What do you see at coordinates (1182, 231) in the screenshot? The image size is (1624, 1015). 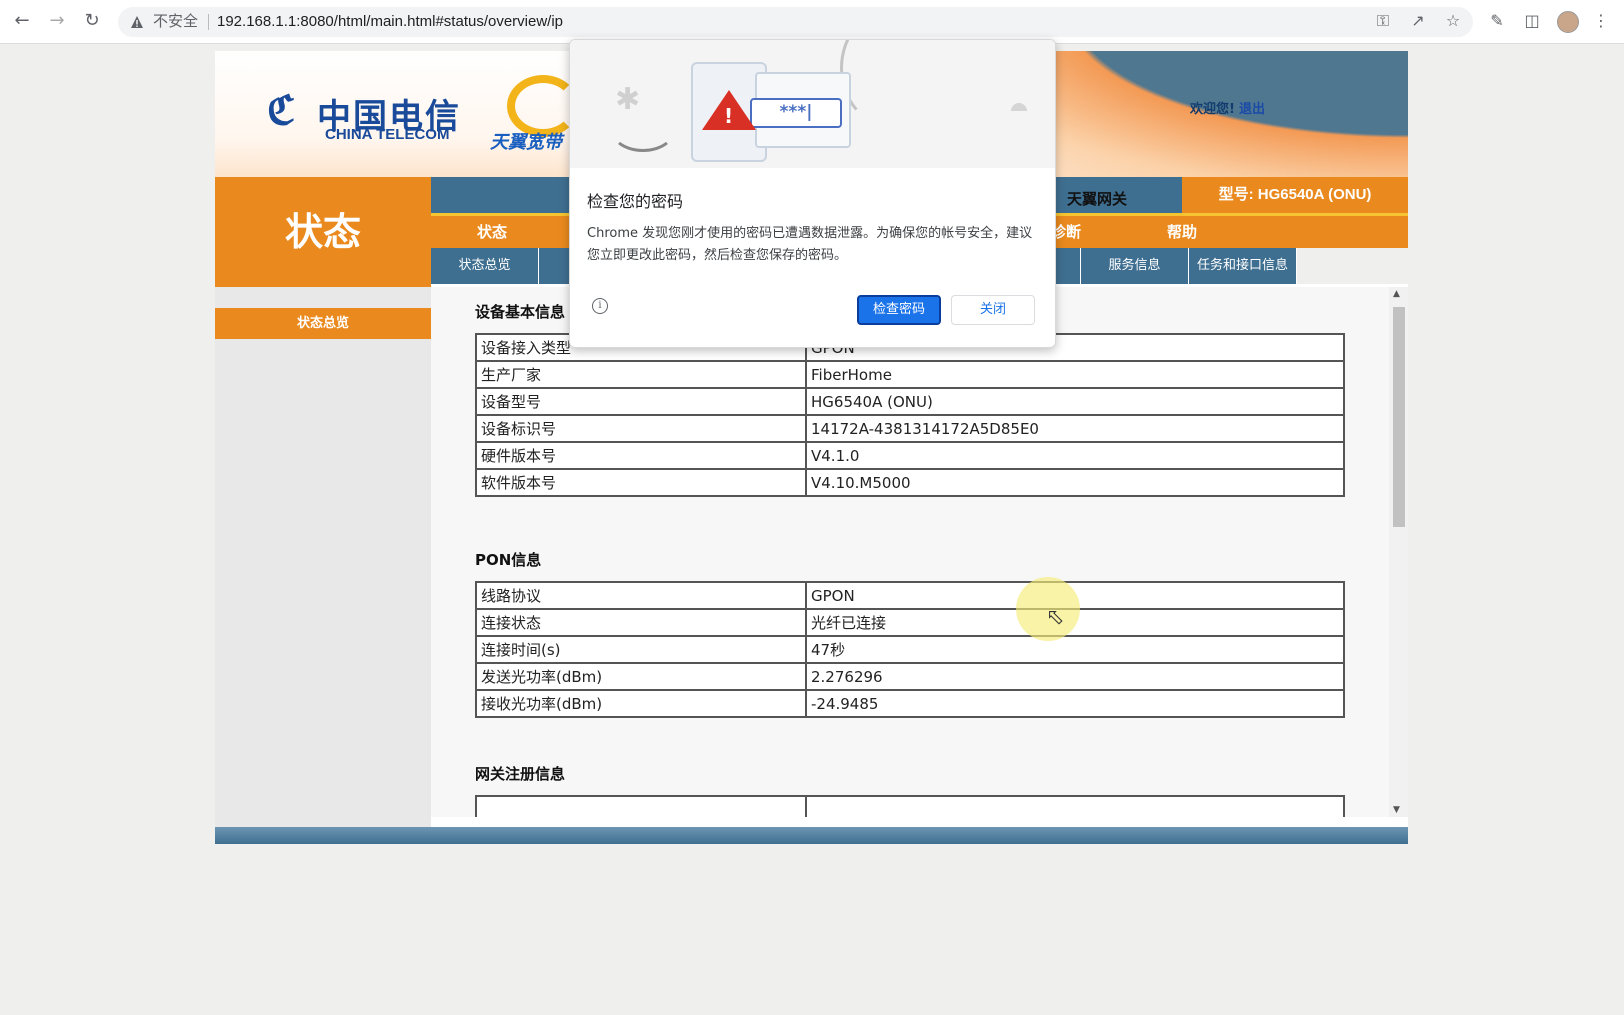 I see `menu-help: 帮助` at bounding box center [1182, 231].